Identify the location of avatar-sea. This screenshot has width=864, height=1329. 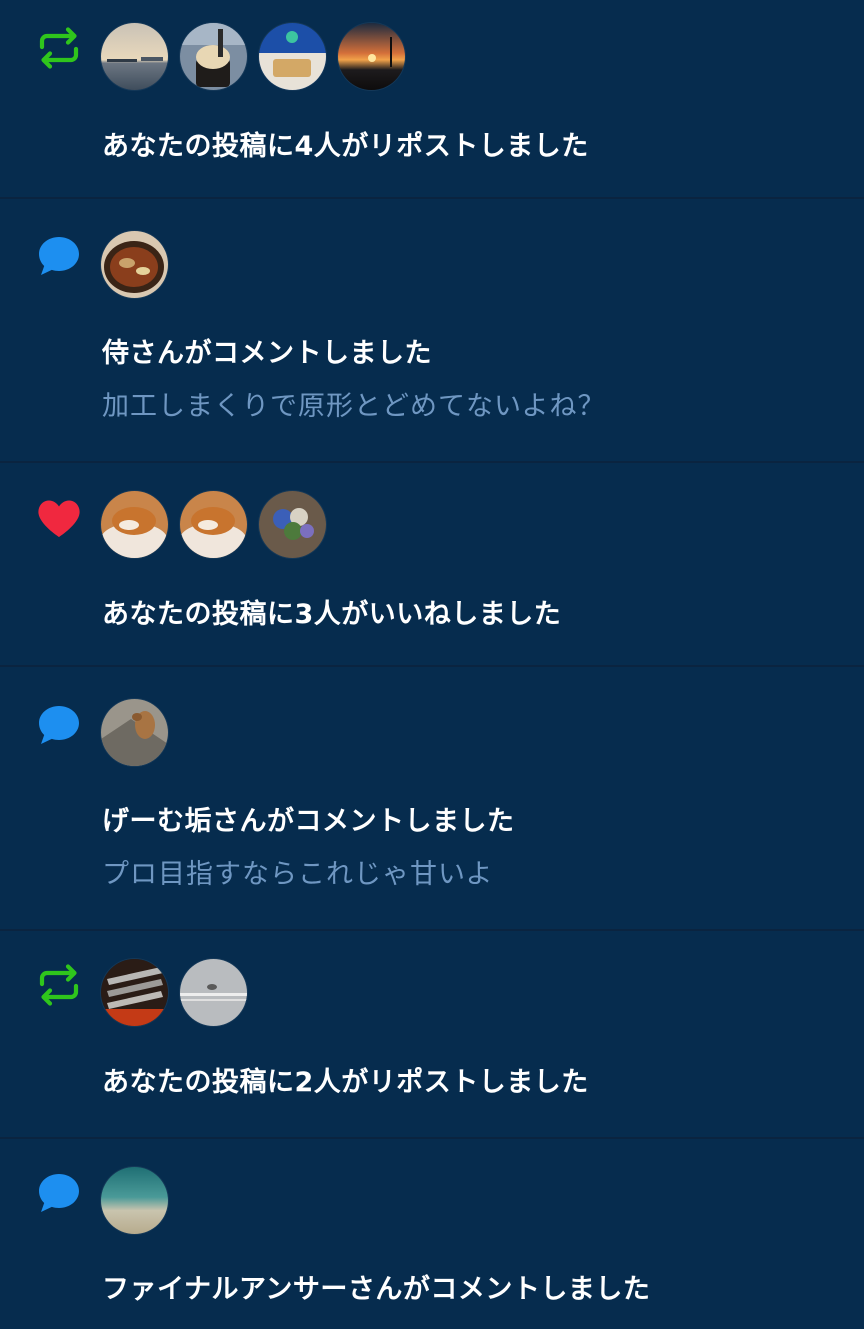
(134, 1200).